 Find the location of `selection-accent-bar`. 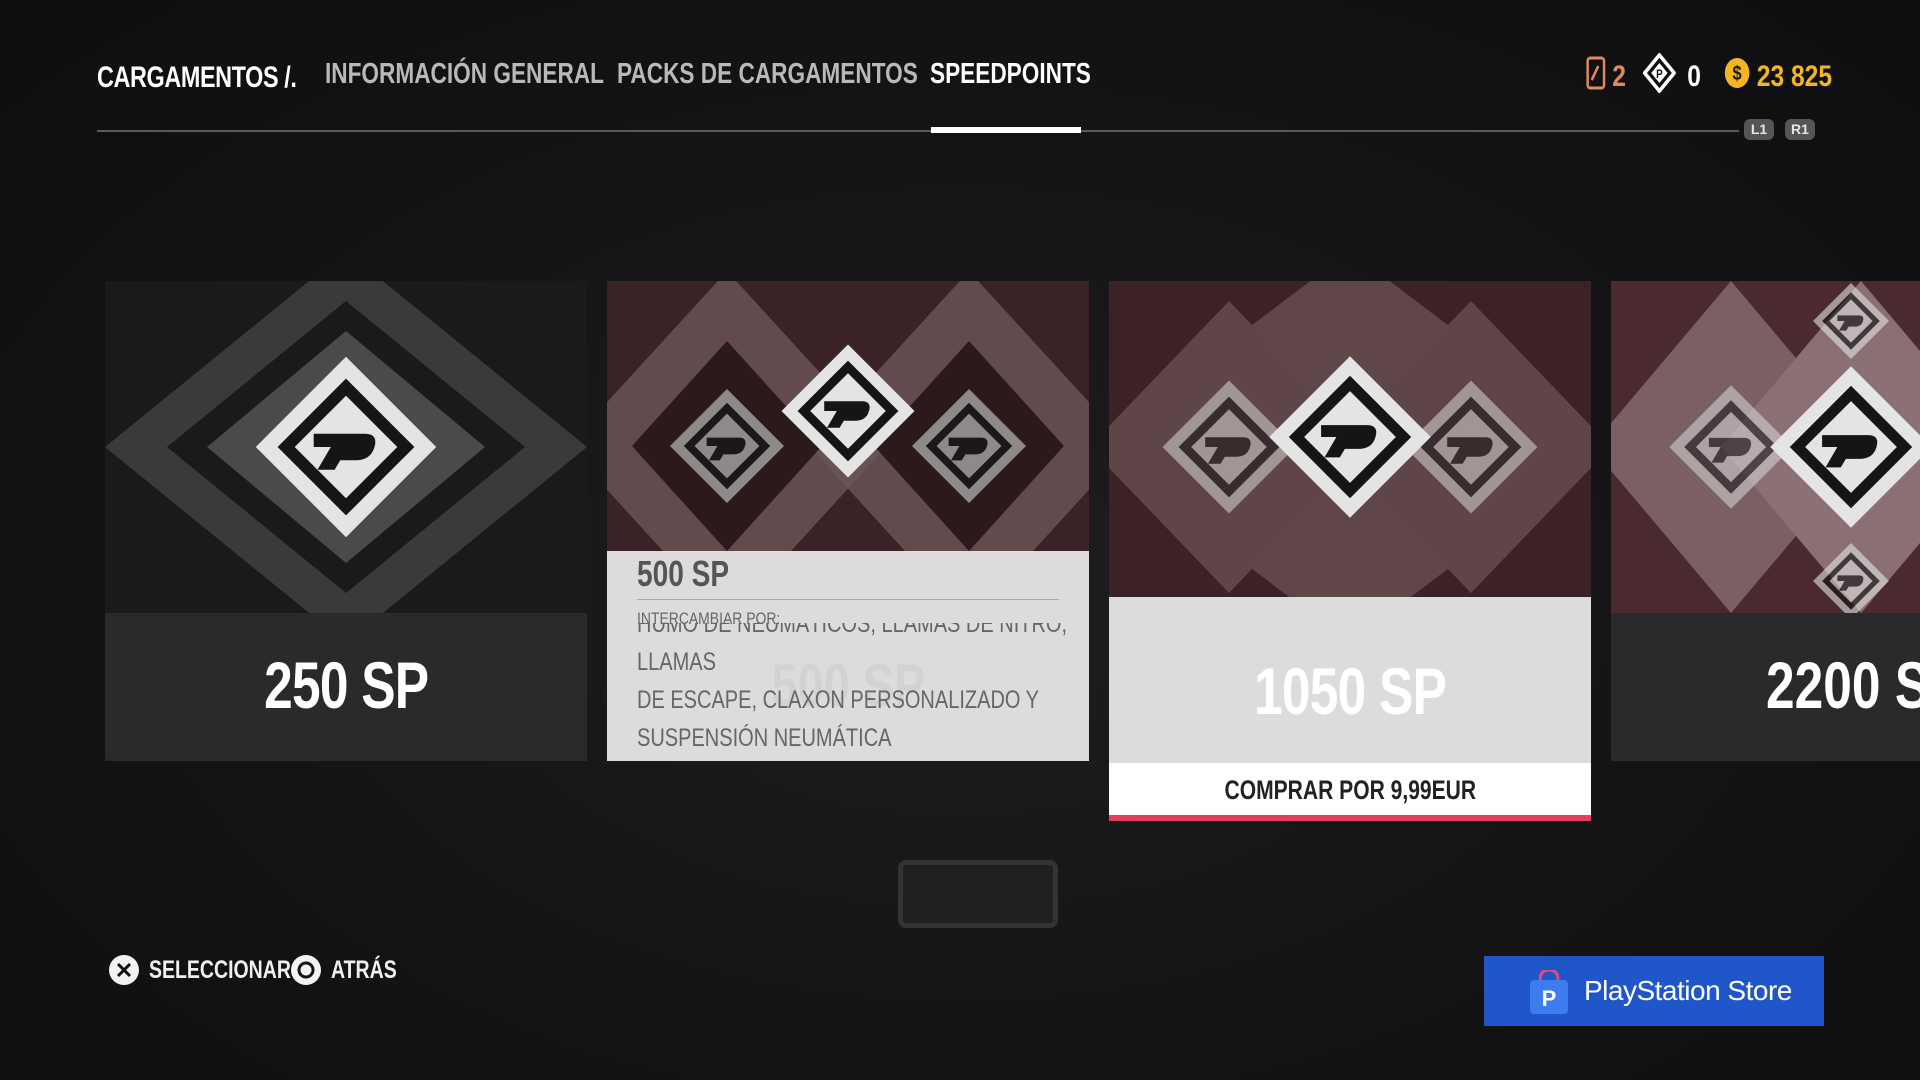

selection-accent-bar is located at coordinates (1350, 818).